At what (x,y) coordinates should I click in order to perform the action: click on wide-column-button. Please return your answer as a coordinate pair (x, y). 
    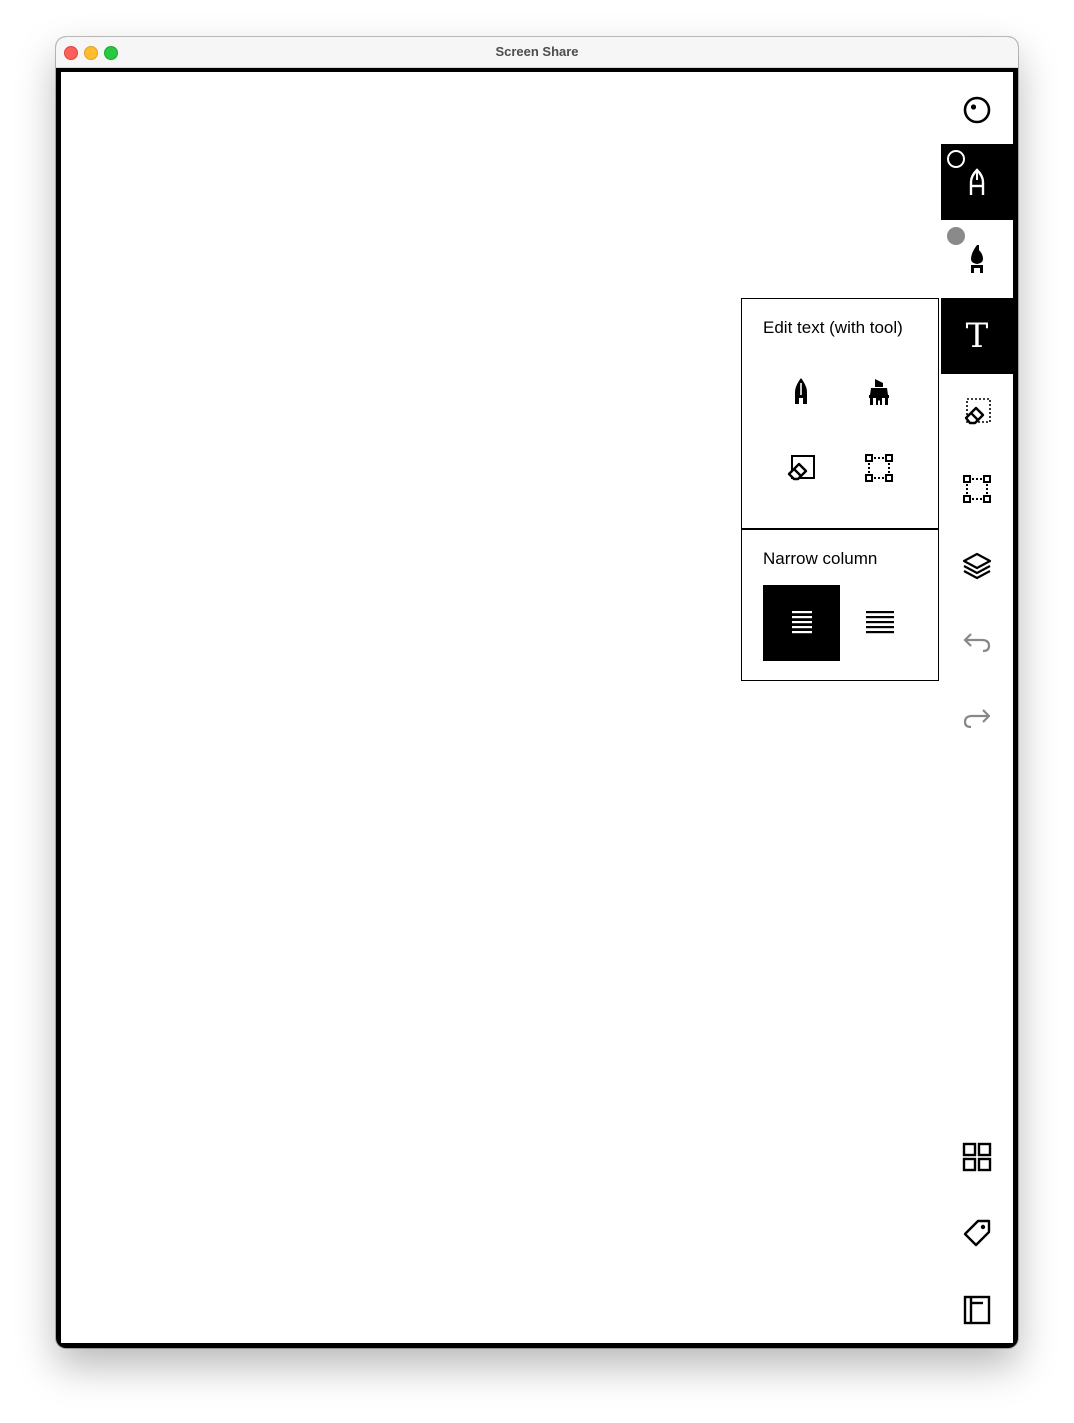
    Looking at the image, I should click on (879, 623).